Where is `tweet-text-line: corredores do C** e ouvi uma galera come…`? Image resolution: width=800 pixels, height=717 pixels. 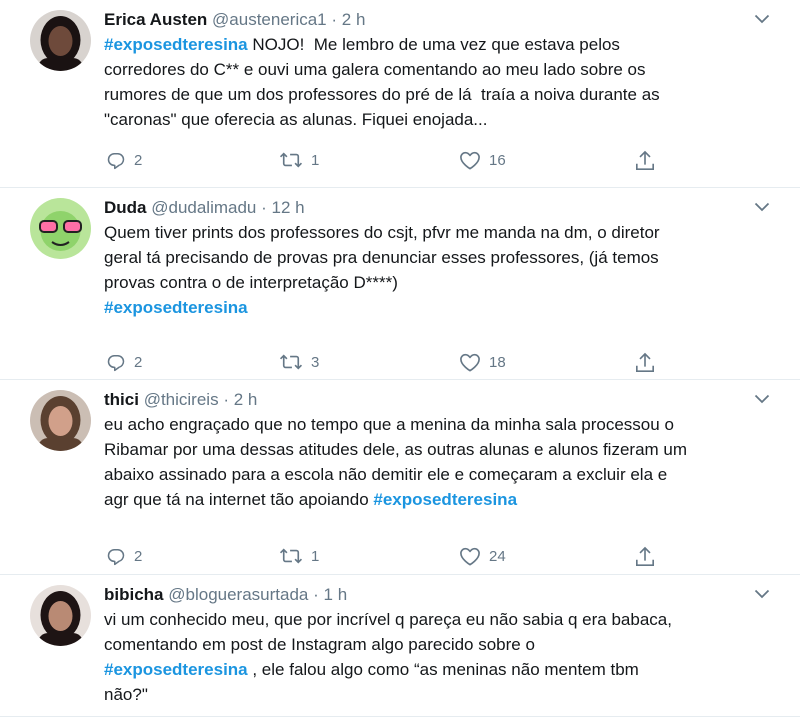
tweet-text-line: corredores do C** e ouvi uma galera come… is located at coordinates (437, 69).